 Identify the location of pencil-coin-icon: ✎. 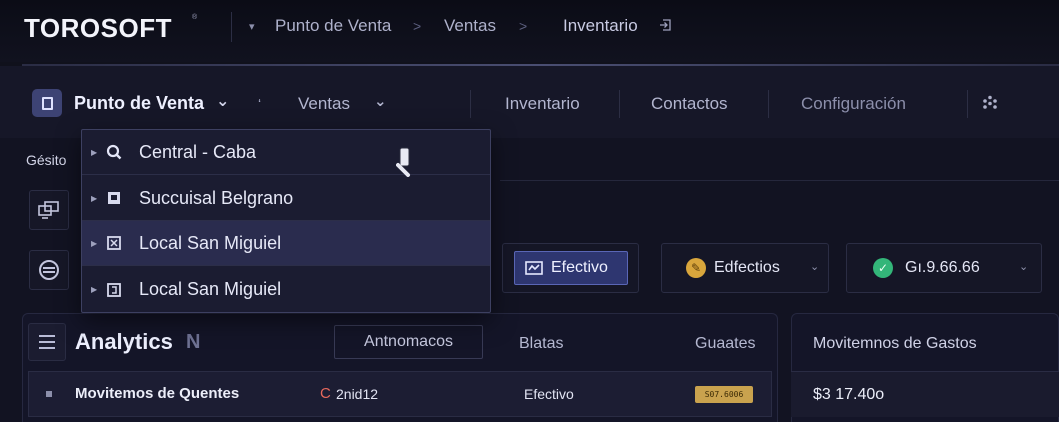
(696, 268).